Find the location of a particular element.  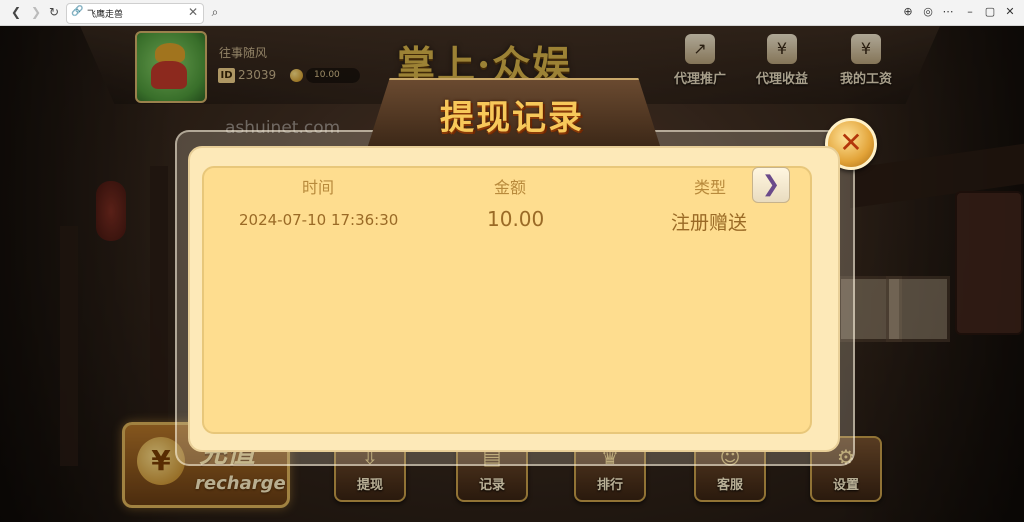

browser-tab: 🔗 飞鹰走兽 ✕ is located at coordinates (135, 13).